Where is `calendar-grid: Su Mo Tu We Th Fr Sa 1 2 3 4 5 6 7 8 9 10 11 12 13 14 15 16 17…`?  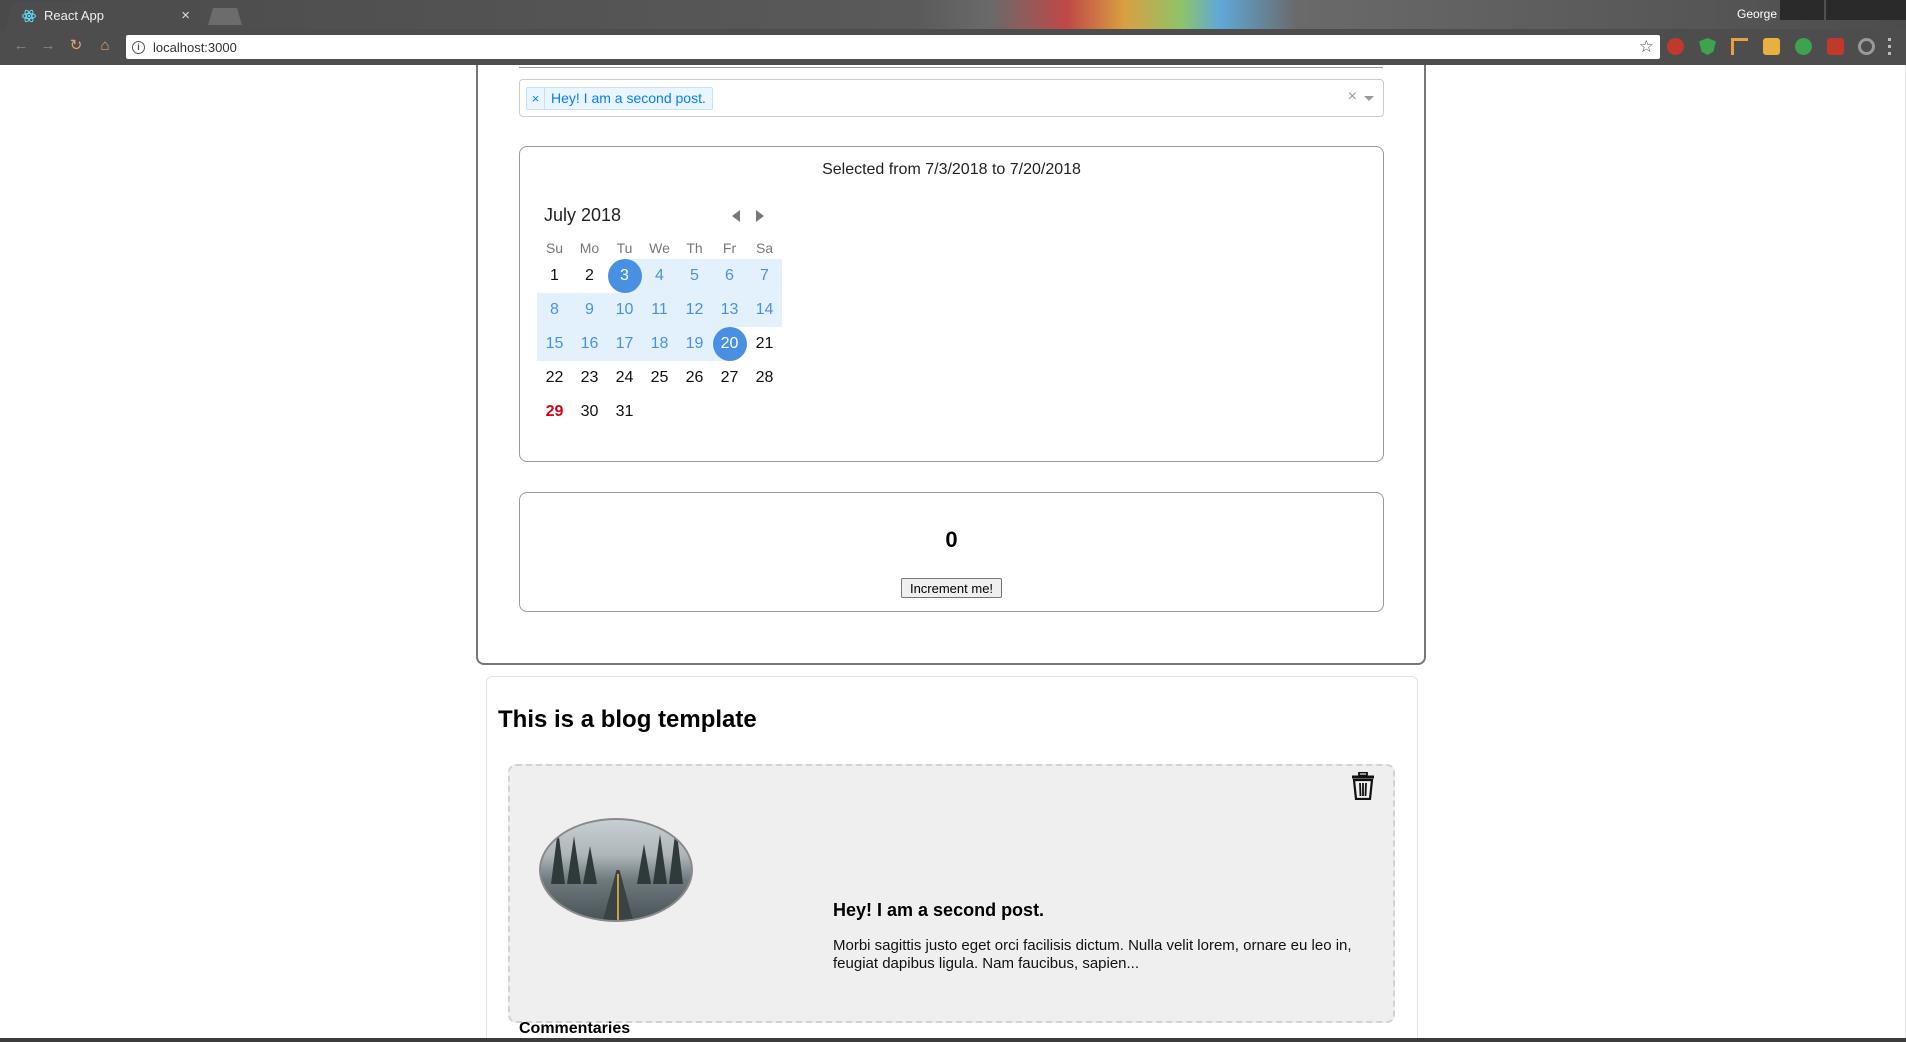 calendar-grid: Su Mo Tu We Th Fr Sa 1 2 3 4 5 6 7 8 9 10 11 12 13 14 15 16 17… is located at coordinates (659, 333).